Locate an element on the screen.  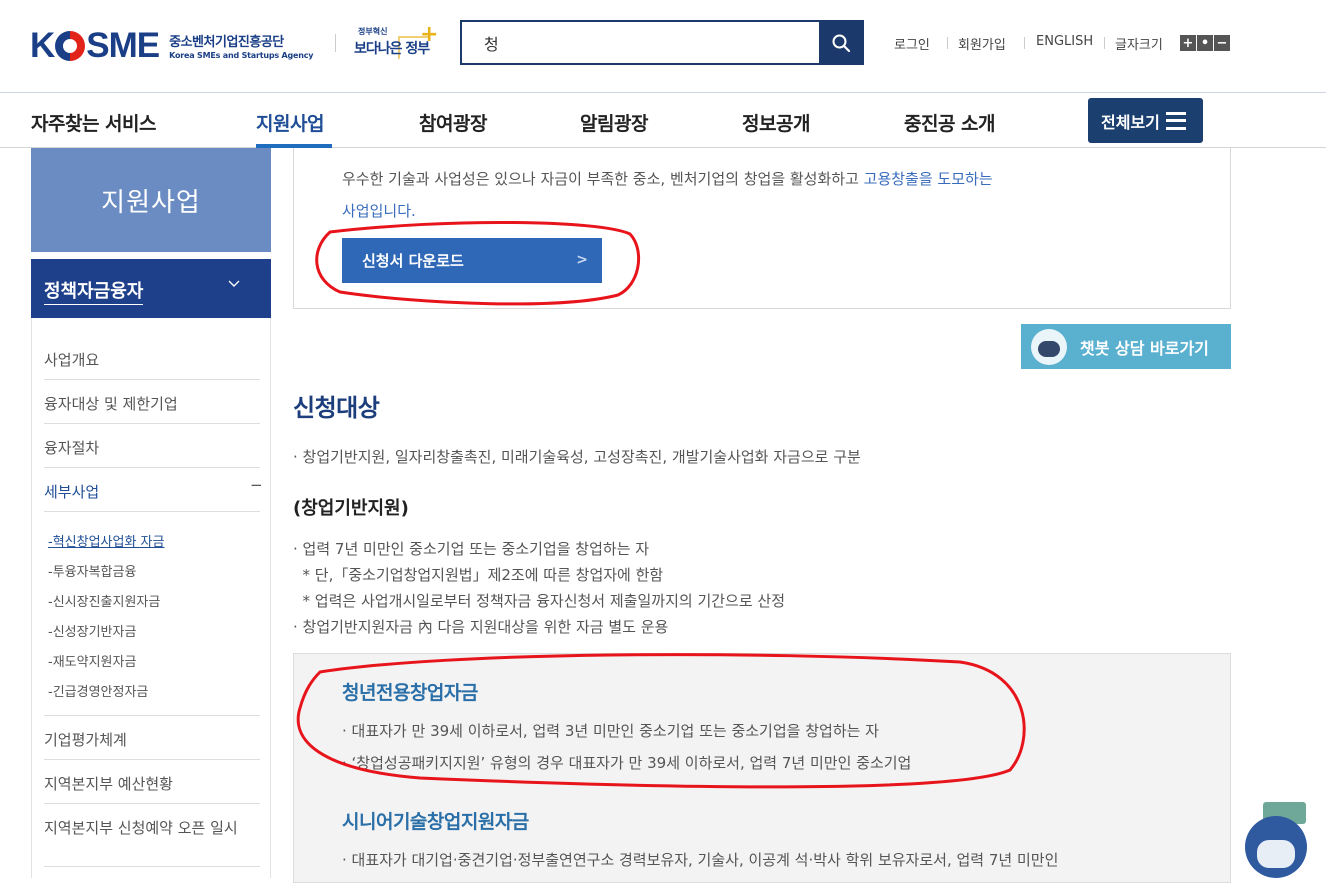
fund-title-youth: 청년전용창업자금 is located at coordinates (410, 693).